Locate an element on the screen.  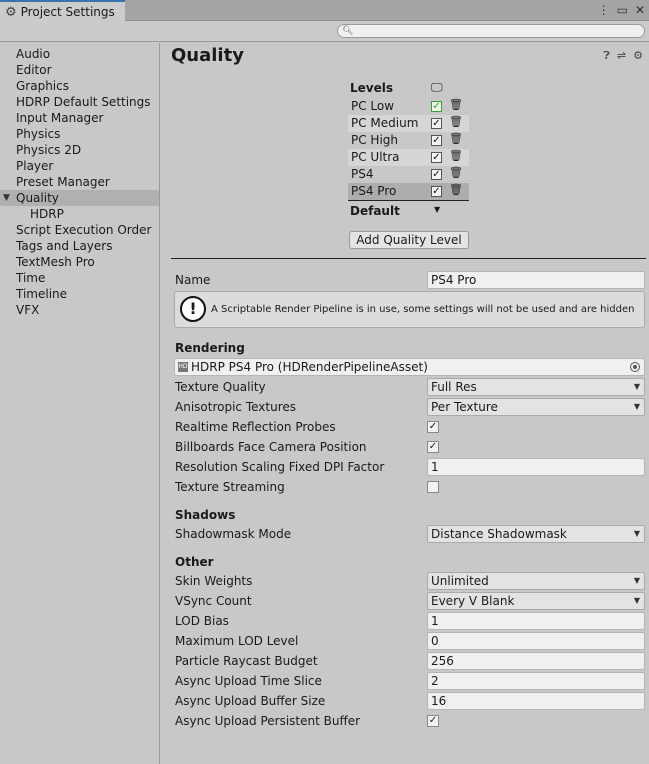
sidebar-item-tags-and-layers: Tags and Layers is located at coordinates (79, 246).